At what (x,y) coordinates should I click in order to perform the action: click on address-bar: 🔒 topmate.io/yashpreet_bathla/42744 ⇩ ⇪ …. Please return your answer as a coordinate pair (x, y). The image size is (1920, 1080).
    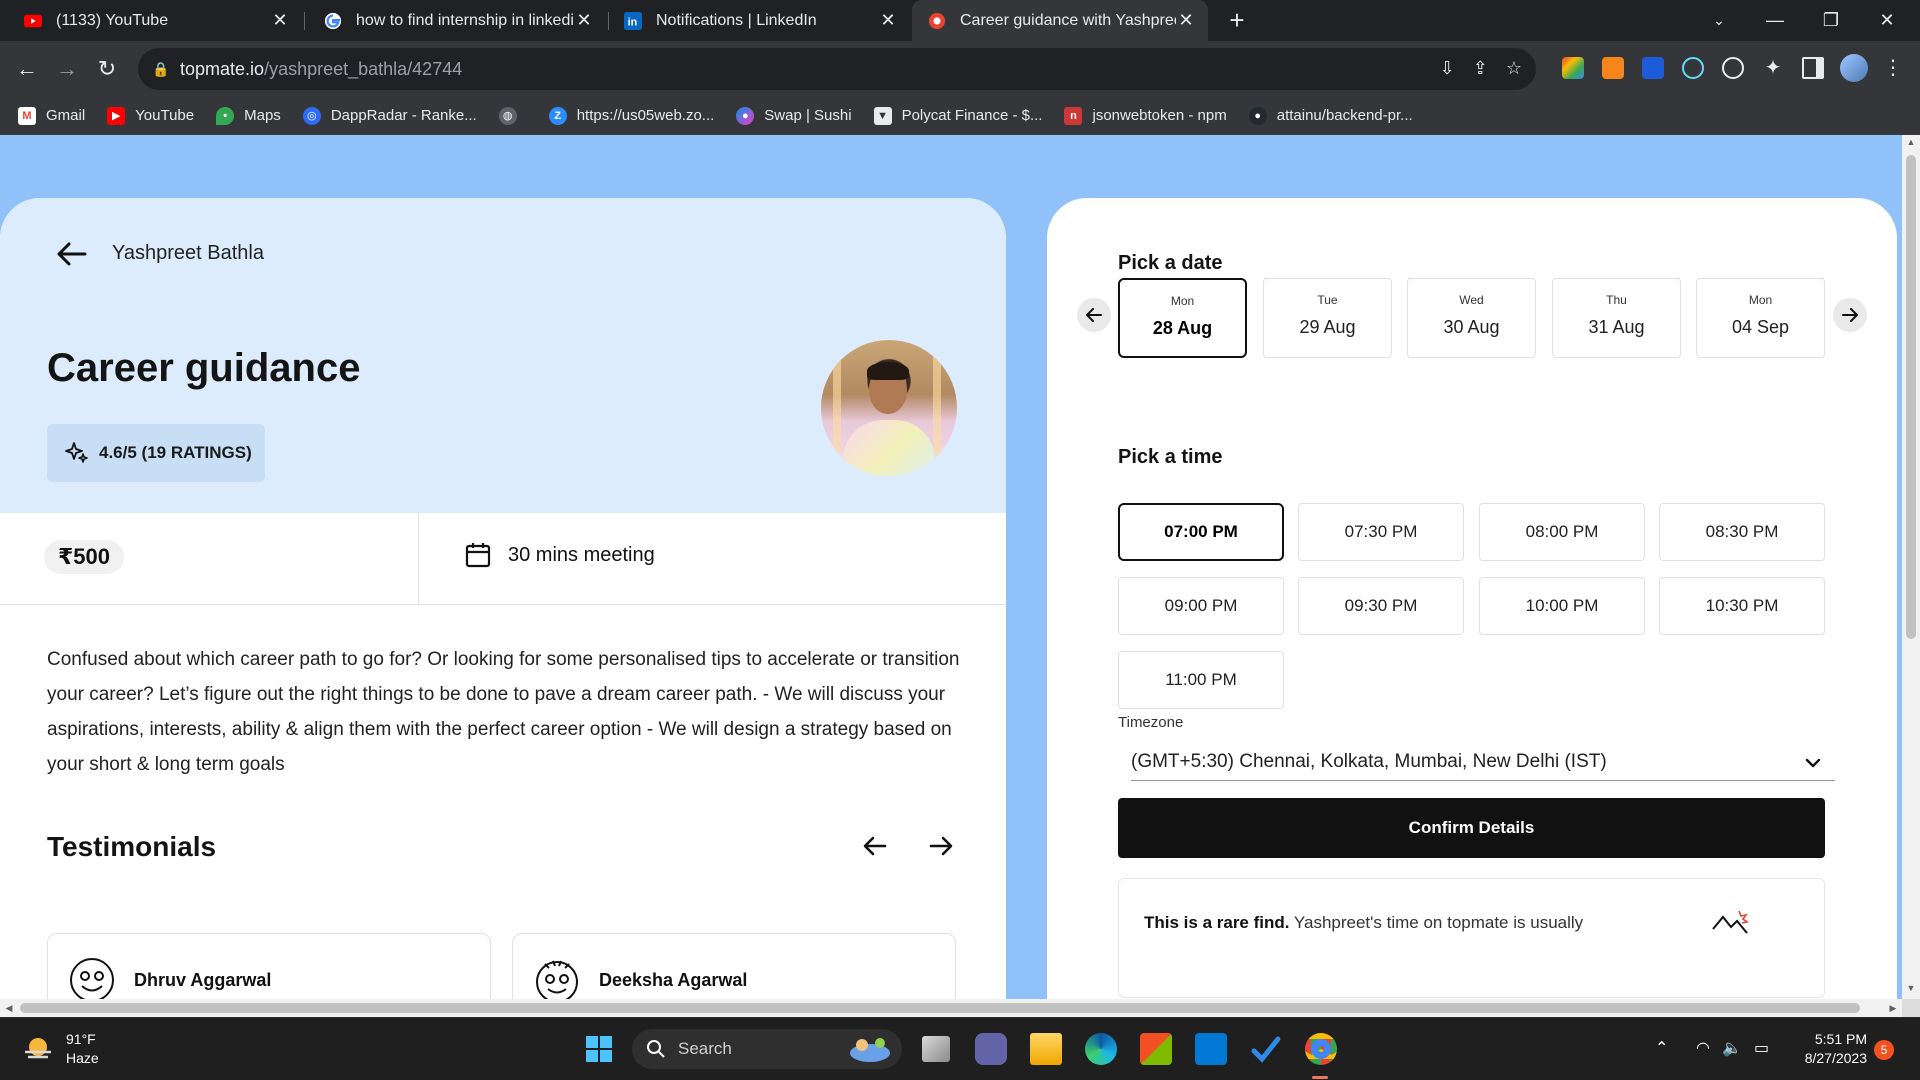
    Looking at the image, I should click on (837, 69).